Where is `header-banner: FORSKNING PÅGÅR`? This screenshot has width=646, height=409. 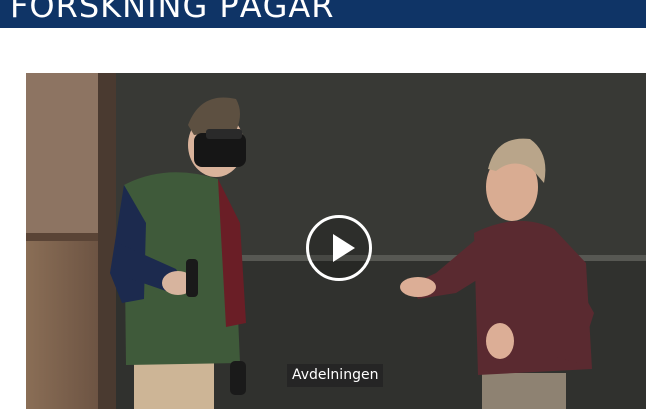 header-banner: FORSKNING PÅGÅR is located at coordinates (323, 14).